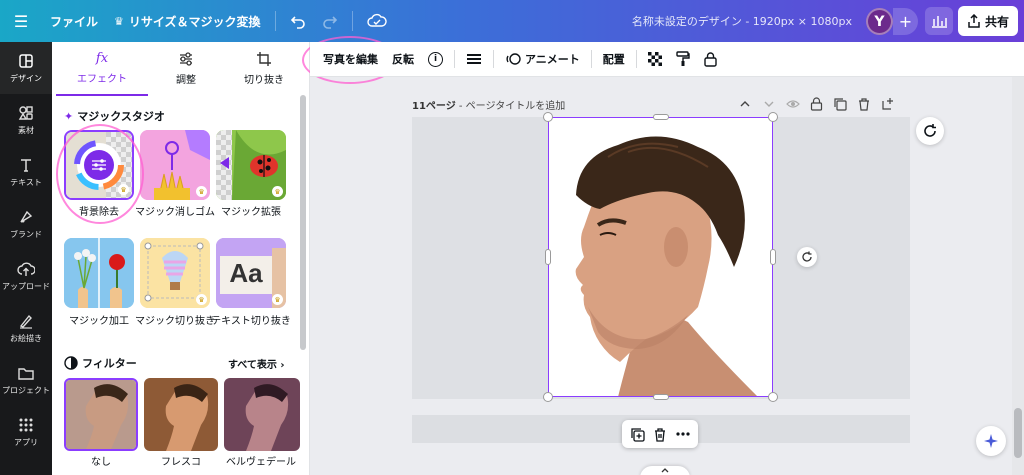 The image size is (1024, 475). What do you see at coordinates (939, 21) in the screenshot?
I see `insights-button` at bounding box center [939, 21].